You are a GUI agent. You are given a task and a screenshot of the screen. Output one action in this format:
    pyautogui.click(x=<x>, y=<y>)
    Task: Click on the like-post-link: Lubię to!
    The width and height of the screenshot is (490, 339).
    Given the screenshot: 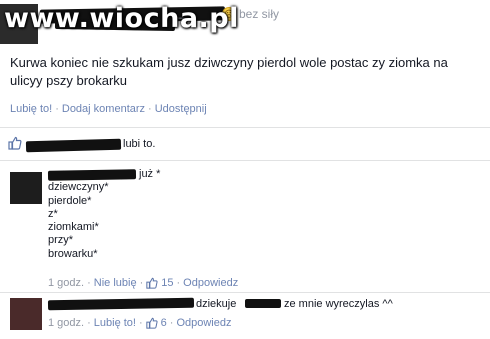 What is the action you would take?
    pyautogui.click(x=31, y=109)
    